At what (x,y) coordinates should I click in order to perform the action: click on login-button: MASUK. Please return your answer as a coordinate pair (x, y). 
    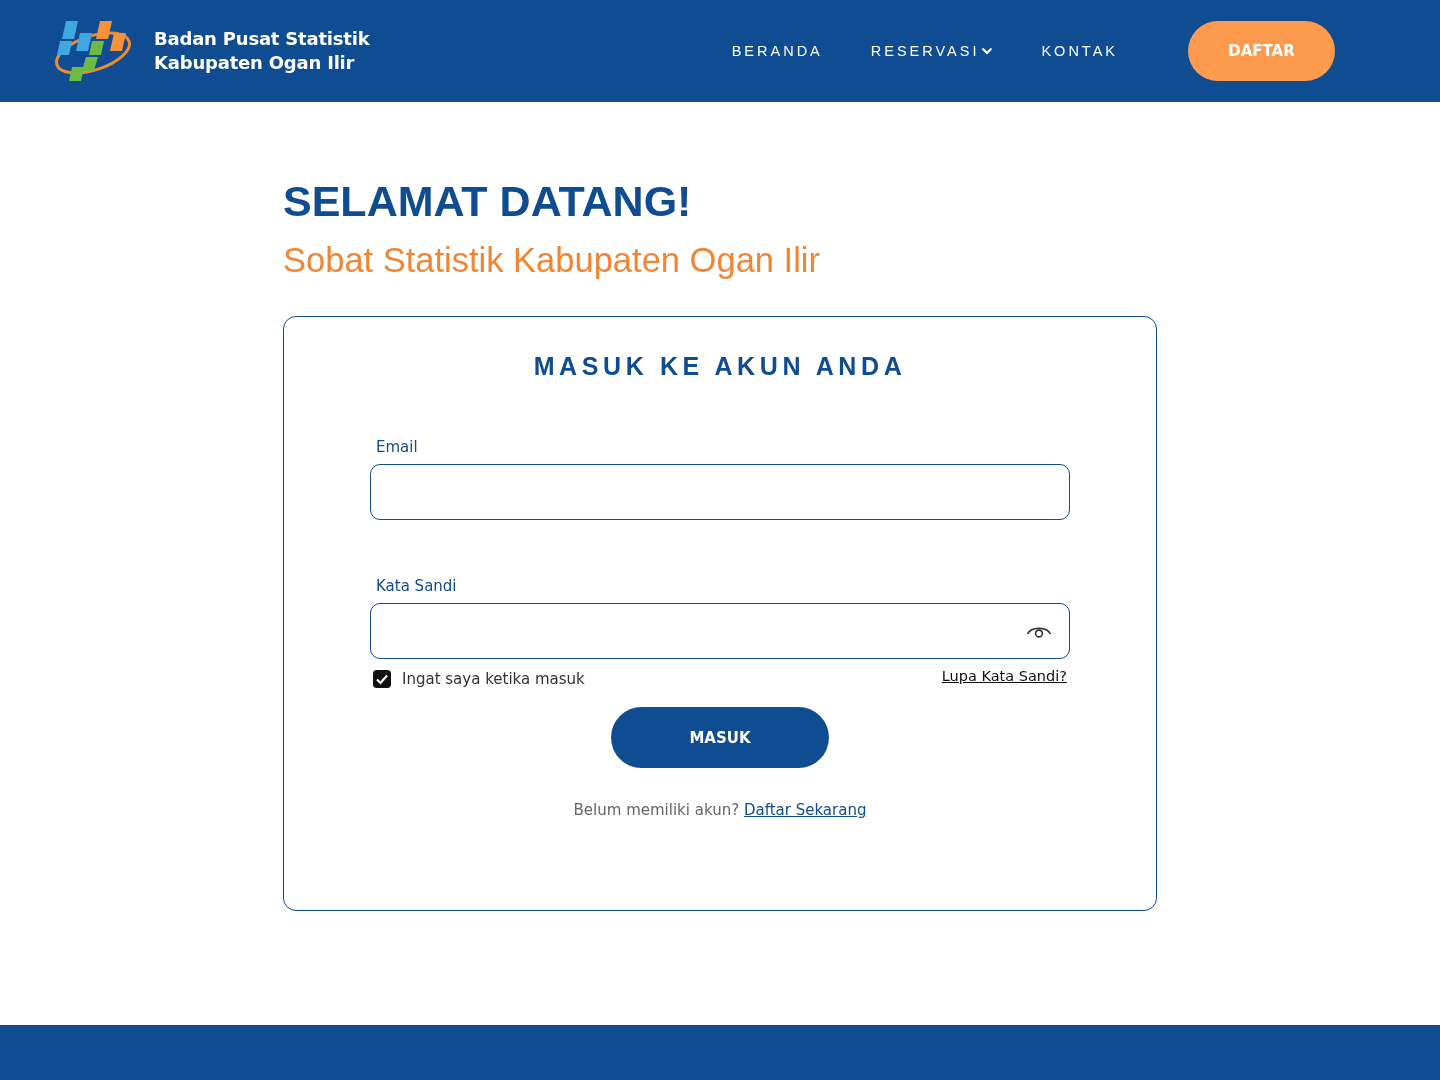
    Looking at the image, I should click on (720, 737).